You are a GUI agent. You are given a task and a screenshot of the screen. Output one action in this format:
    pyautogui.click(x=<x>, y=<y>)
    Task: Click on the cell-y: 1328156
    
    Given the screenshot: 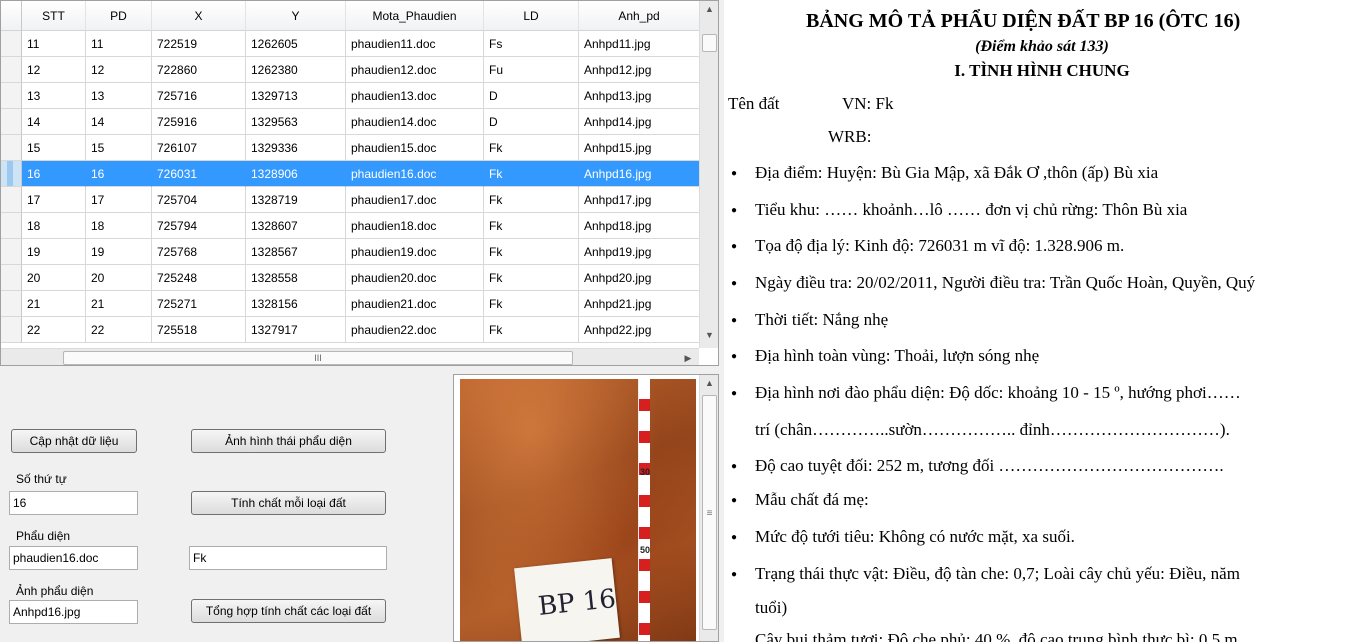 What is the action you would take?
    pyautogui.click(x=296, y=304)
    